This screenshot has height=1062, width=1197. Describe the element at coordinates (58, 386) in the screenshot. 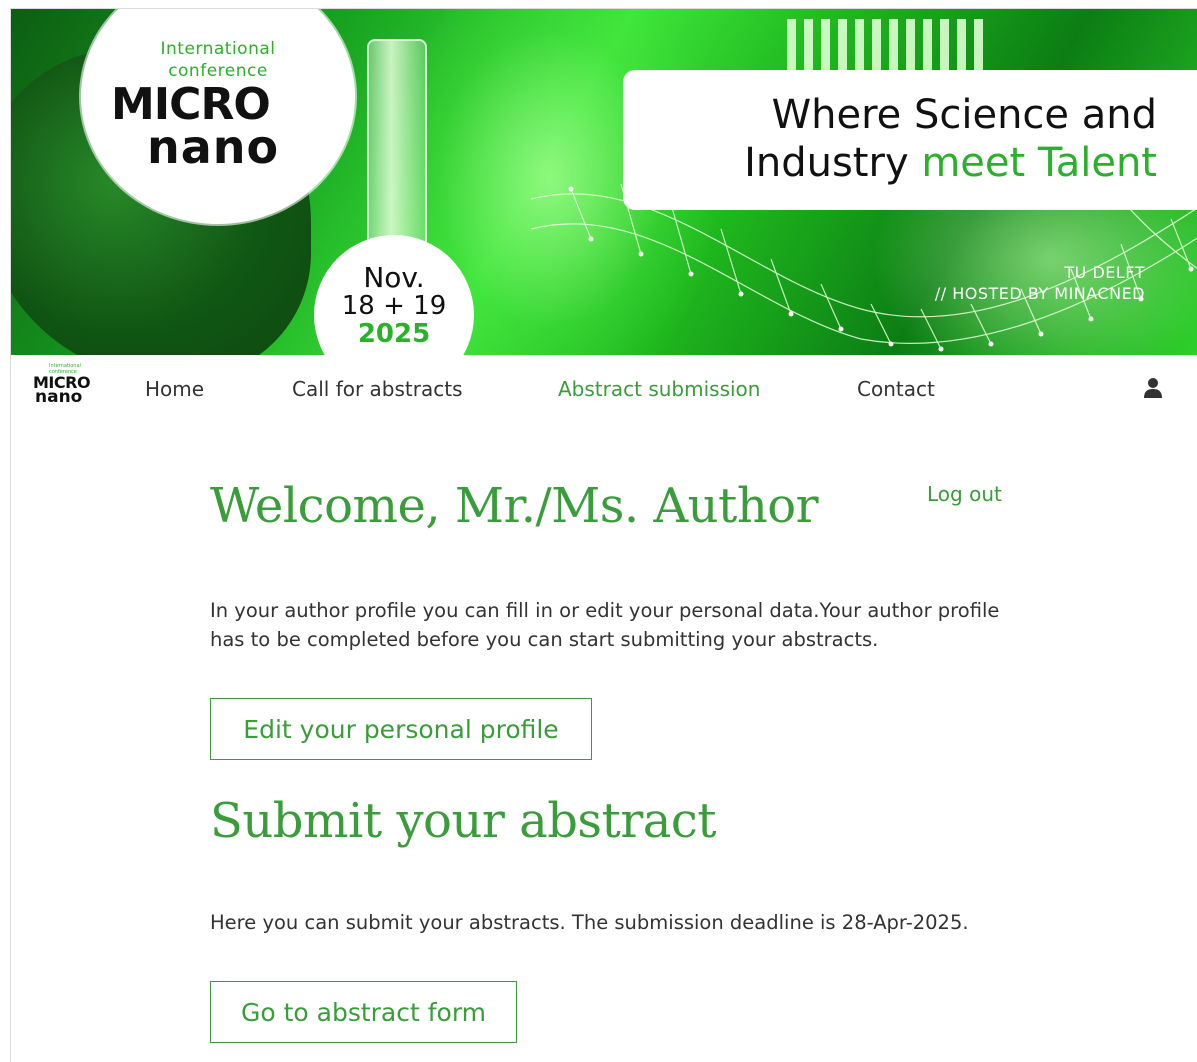

I see `nav-logo: International conference MICRO nano` at that location.